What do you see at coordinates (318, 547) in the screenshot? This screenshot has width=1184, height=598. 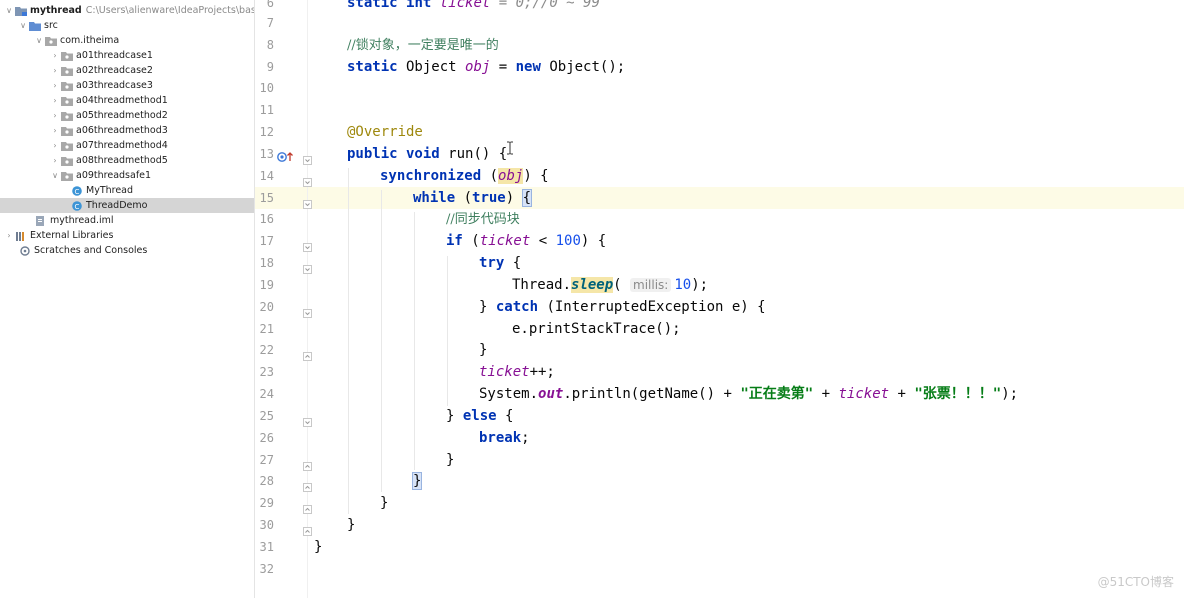 I see `code-line-31: }` at bounding box center [318, 547].